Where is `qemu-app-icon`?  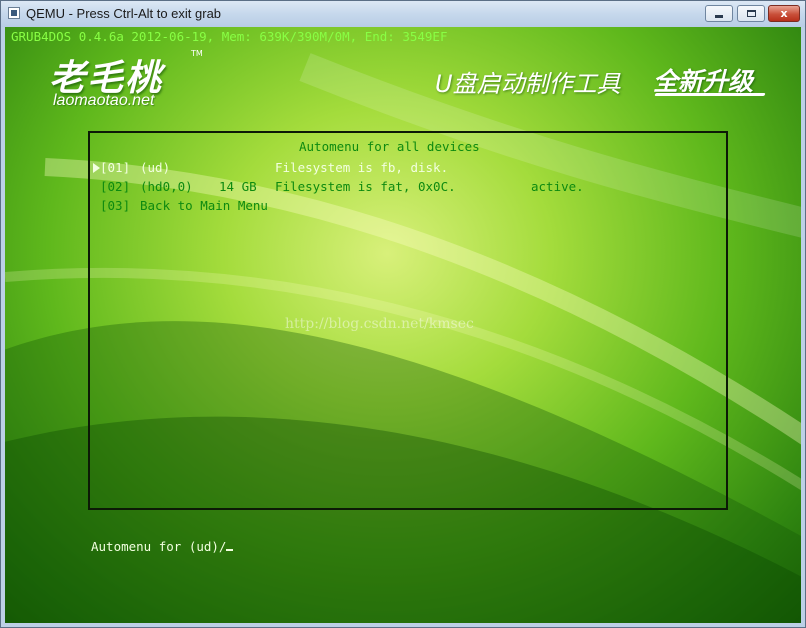 qemu-app-icon is located at coordinates (14, 13).